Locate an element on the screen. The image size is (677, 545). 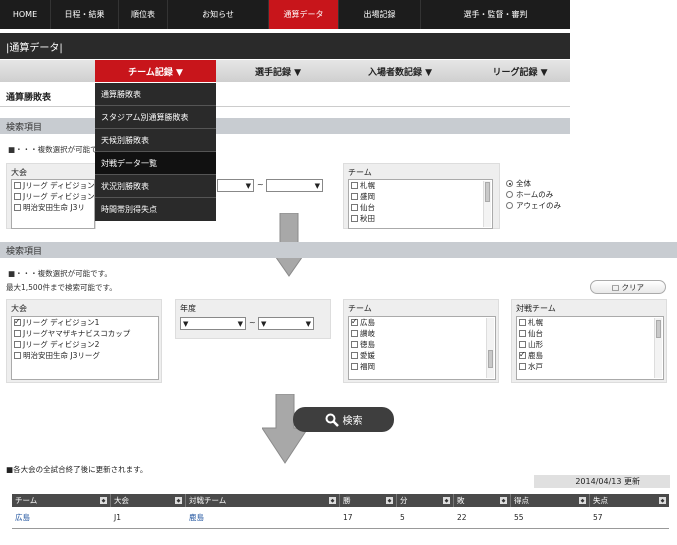
radio-away: アウェイのみ is located at coordinates (533, 205).